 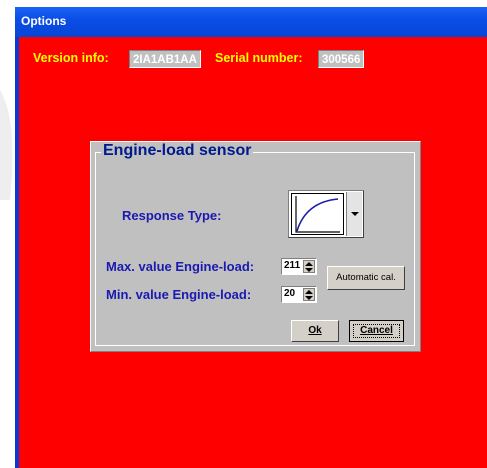 I want to click on dropdown-arrow-icon, so click(x=354, y=213).